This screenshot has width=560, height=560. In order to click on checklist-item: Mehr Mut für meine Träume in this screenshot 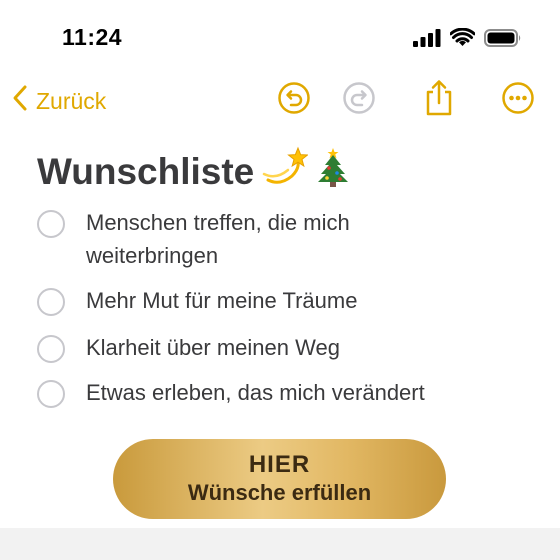, I will do `click(261, 301)`.